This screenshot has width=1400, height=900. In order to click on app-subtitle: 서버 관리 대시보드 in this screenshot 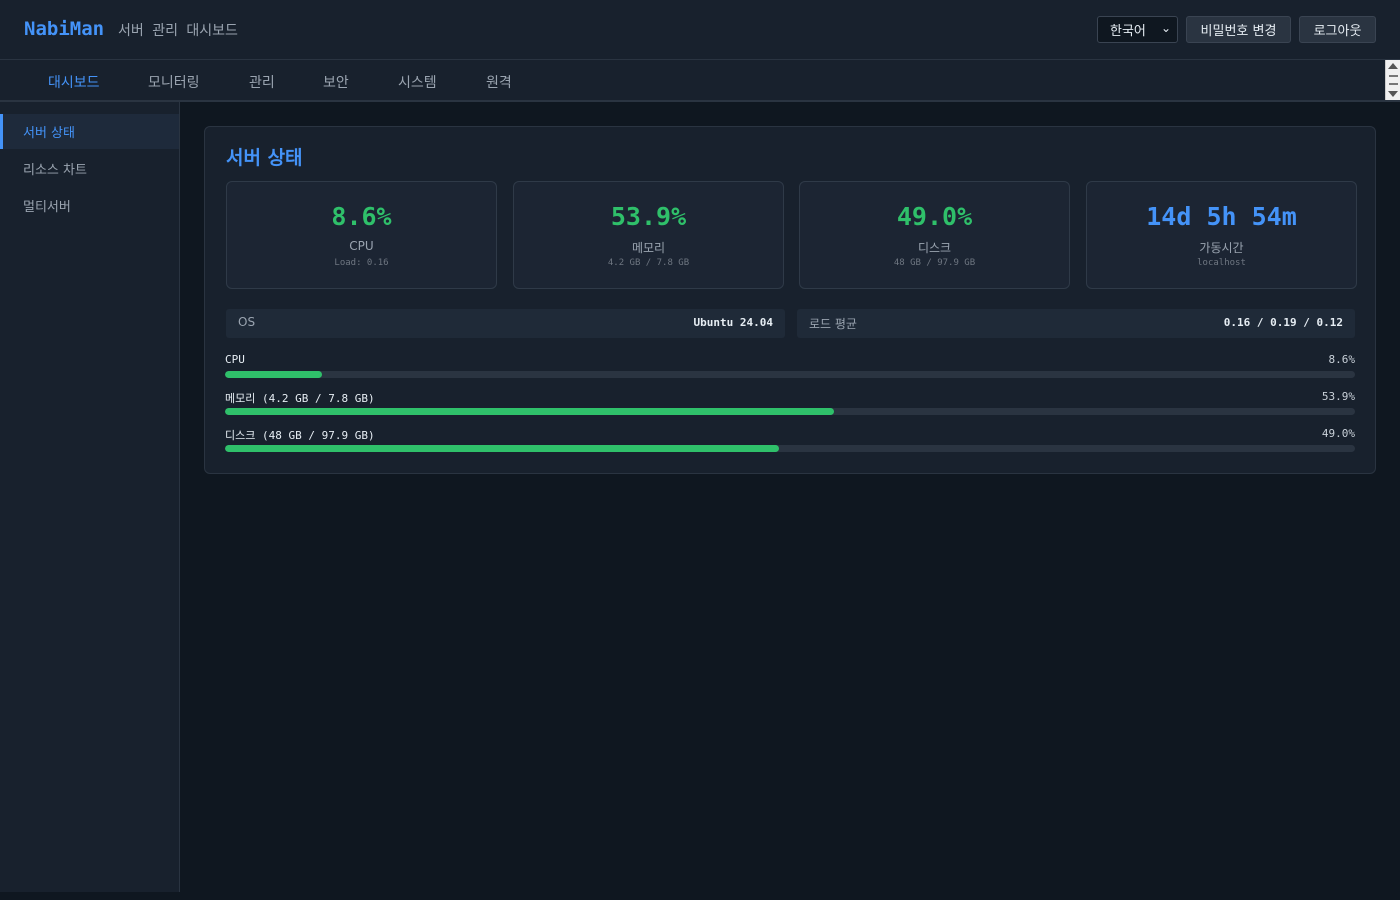, I will do `click(178, 31)`.